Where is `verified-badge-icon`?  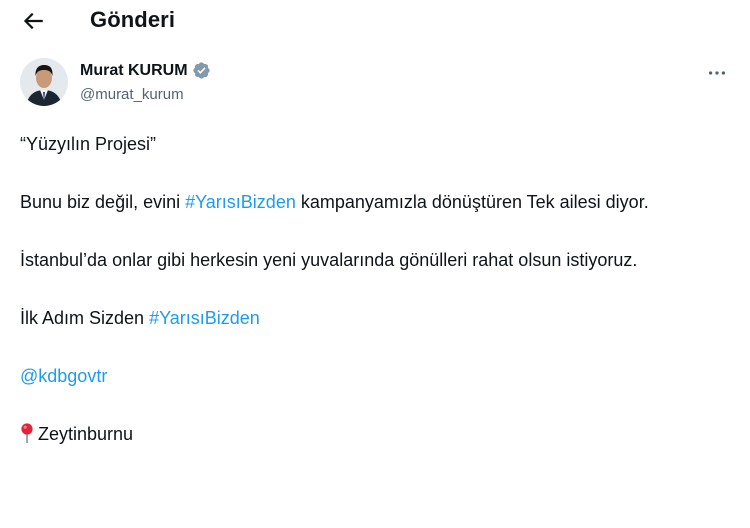
verified-badge-icon is located at coordinates (201, 70).